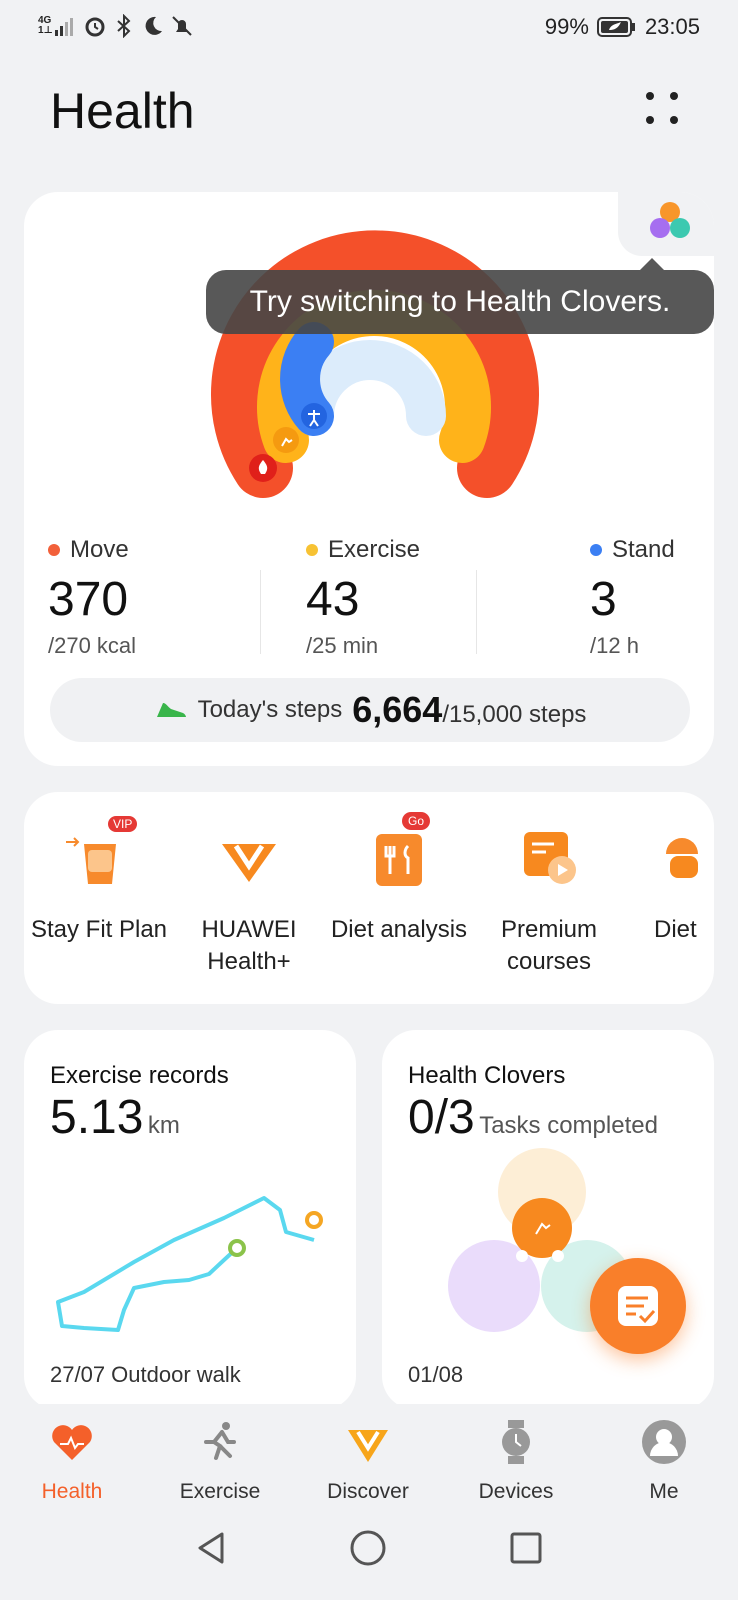  What do you see at coordinates (92, 645) in the screenshot?
I see `move-goal: /270 kcal` at bounding box center [92, 645].